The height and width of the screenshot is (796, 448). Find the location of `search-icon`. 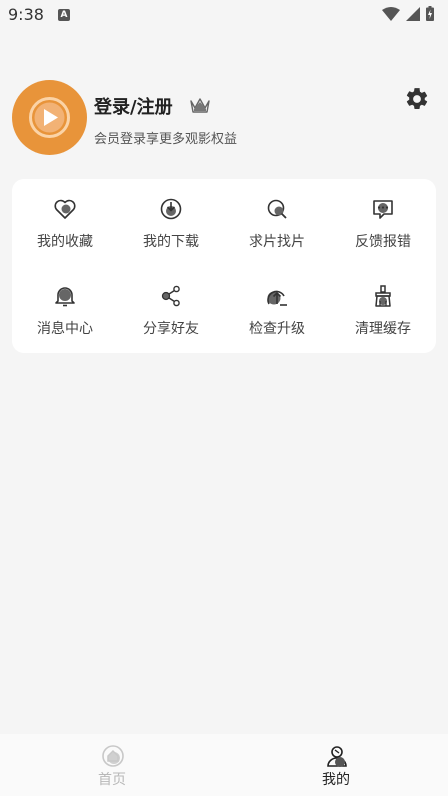

search-icon is located at coordinates (277, 209).